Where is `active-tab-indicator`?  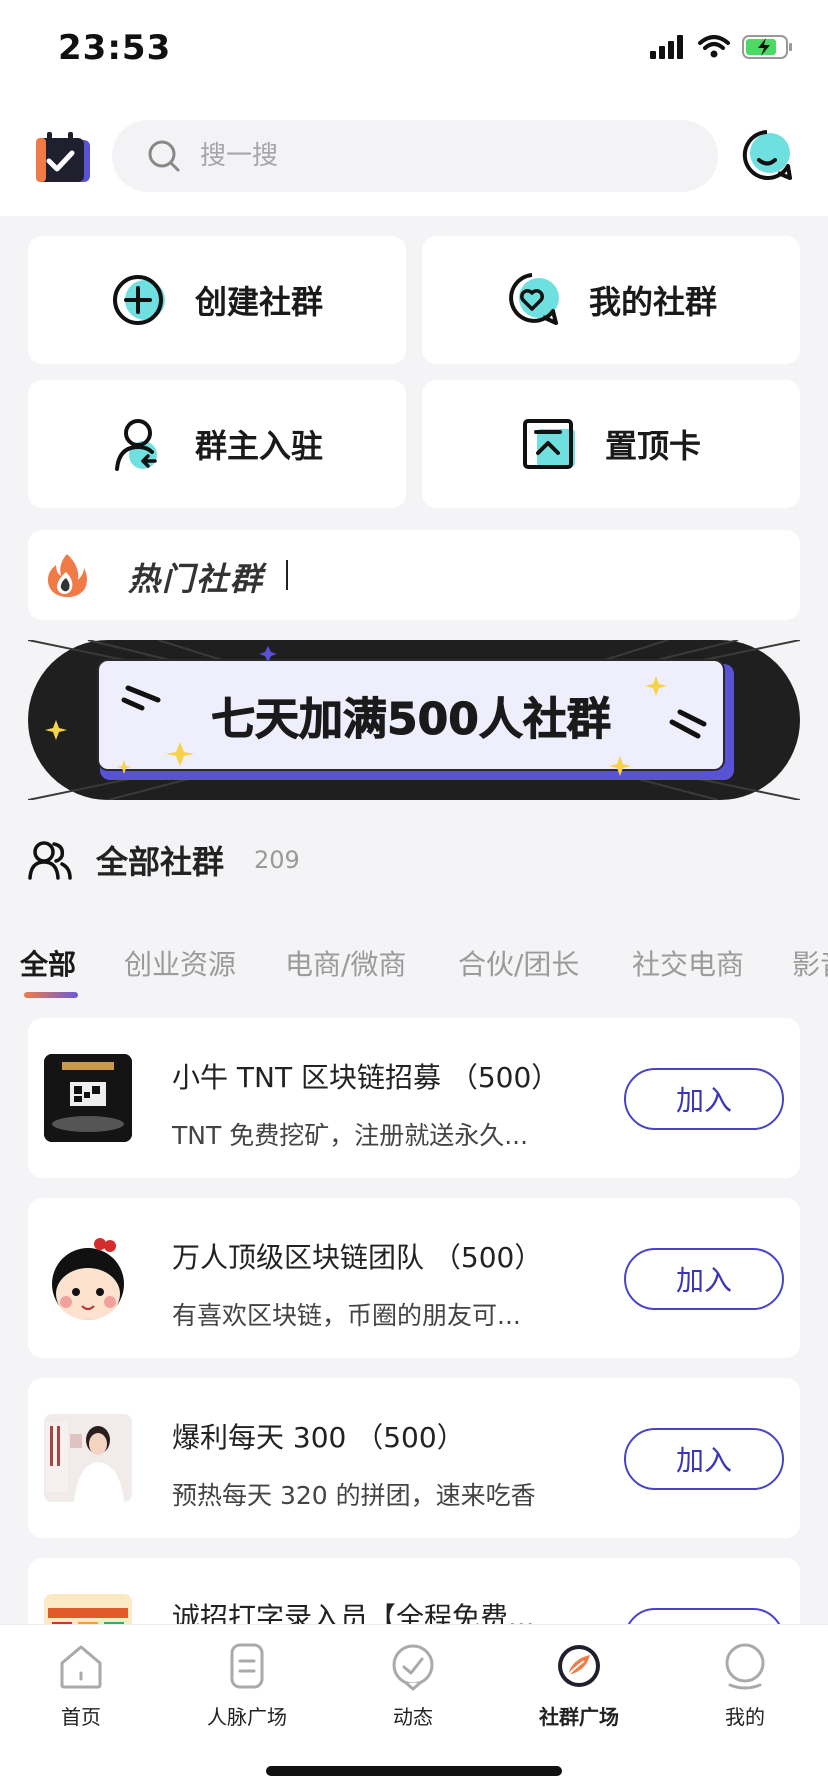 active-tab-indicator is located at coordinates (51, 995).